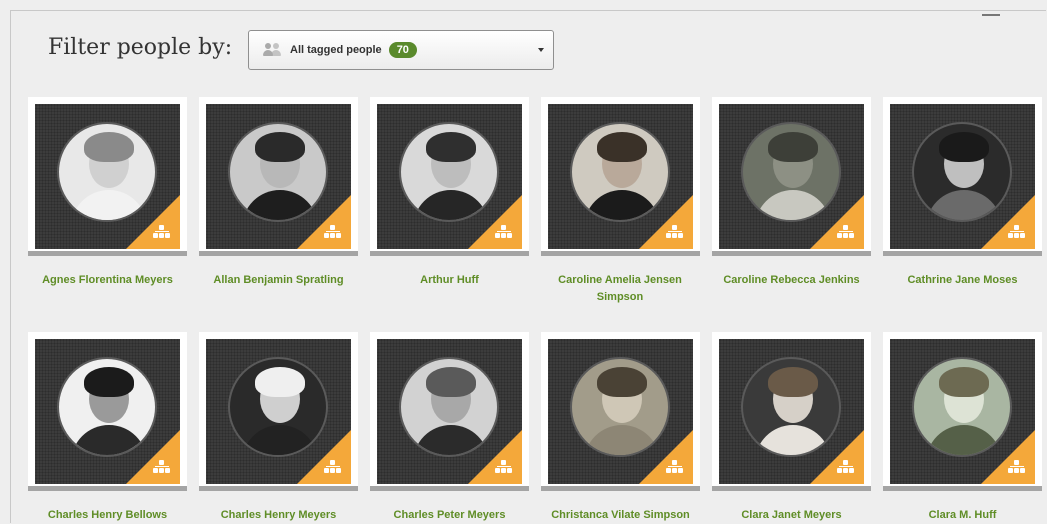 The height and width of the screenshot is (524, 1047). What do you see at coordinates (620, 515) in the screenshot?
I see `person-name-link: Christanca Vilate Simpson` at bounding box center [620, 515].